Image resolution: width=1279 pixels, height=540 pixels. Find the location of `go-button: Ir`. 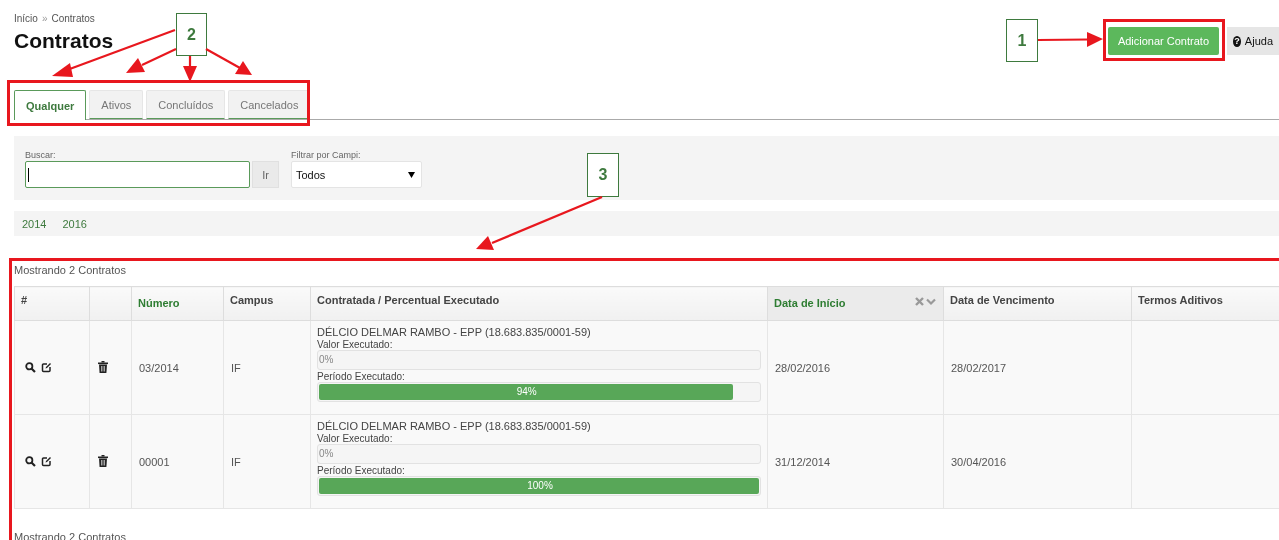

go-button: Ir is located at coordinates (265, 174).